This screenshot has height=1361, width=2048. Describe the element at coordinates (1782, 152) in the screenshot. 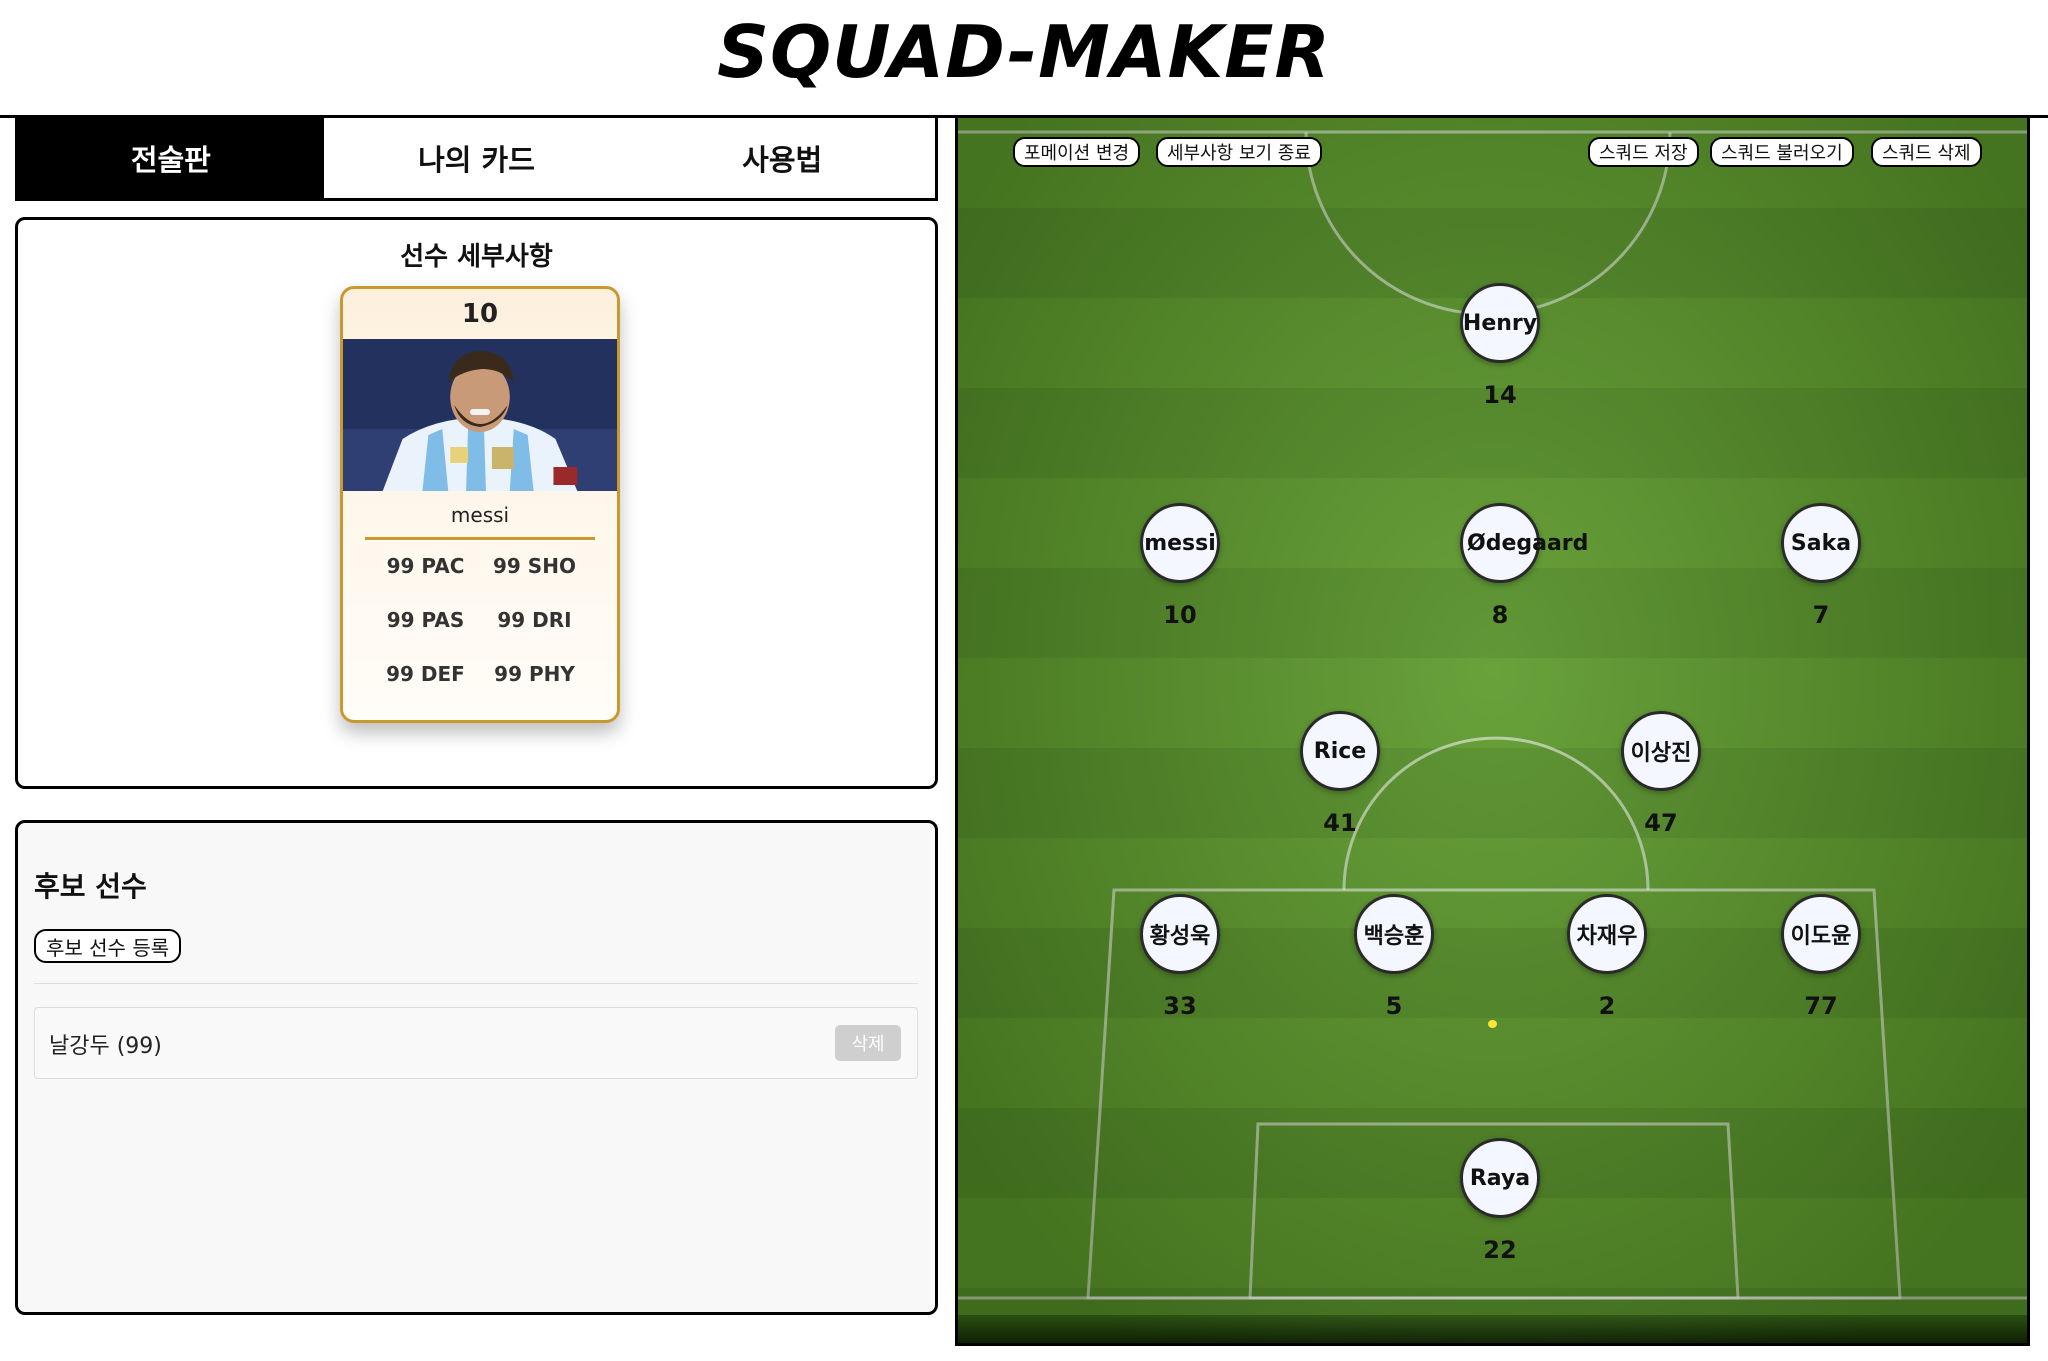

I see `load-squad-button: 스쿼드 불러오기` at that location.